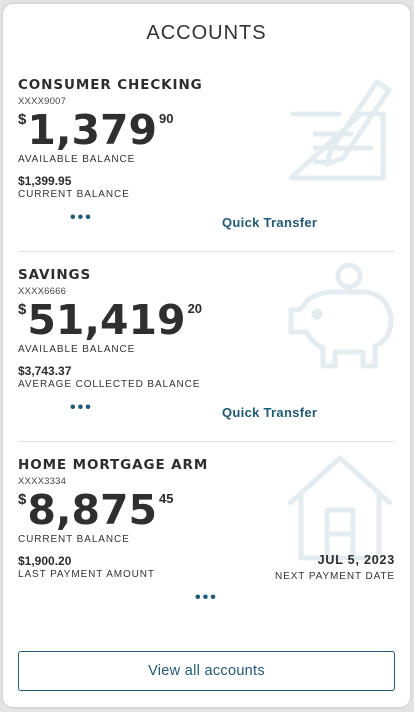 The height and width of the screenshot is (712, 414). What do you see at coordinates (45, 371) in the screenshot?
I see `secondary-value: $3,743.37` at bounding box center [45, 371].